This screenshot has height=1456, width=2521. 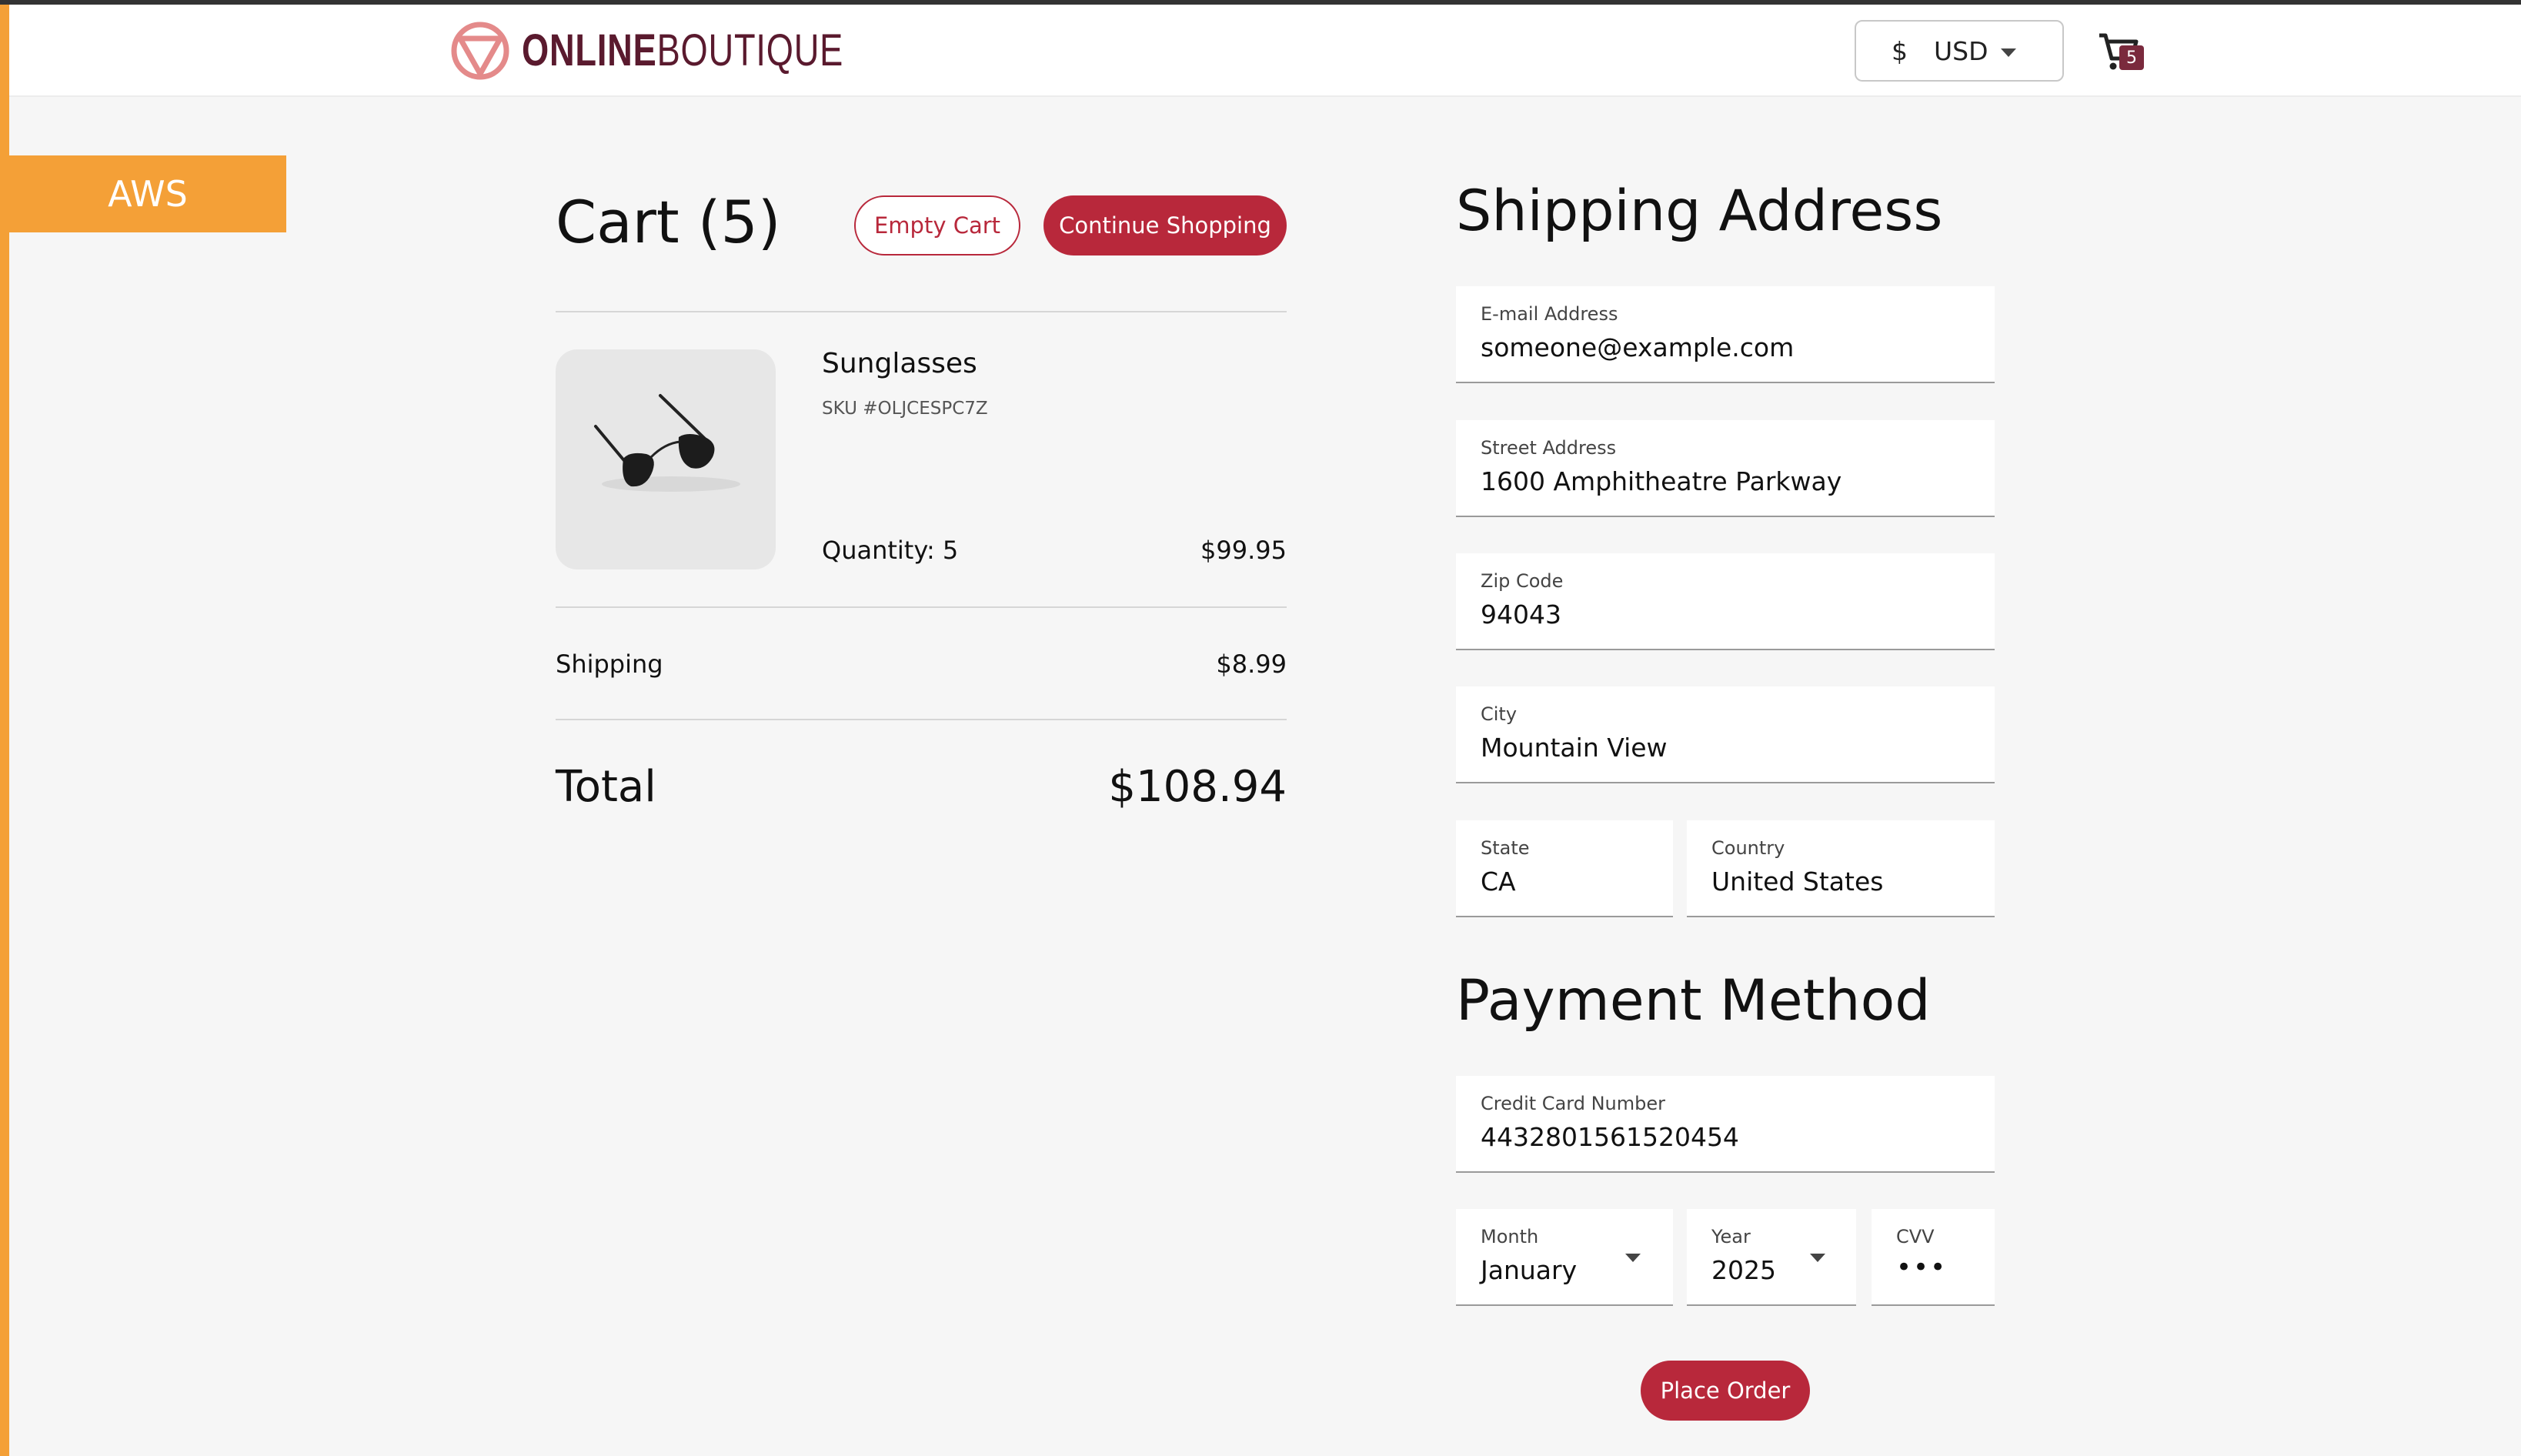 What do you see at coordinates (1505, 848) in the screenshot?
I see `state-label: State` at bounding box center [1505, 848].